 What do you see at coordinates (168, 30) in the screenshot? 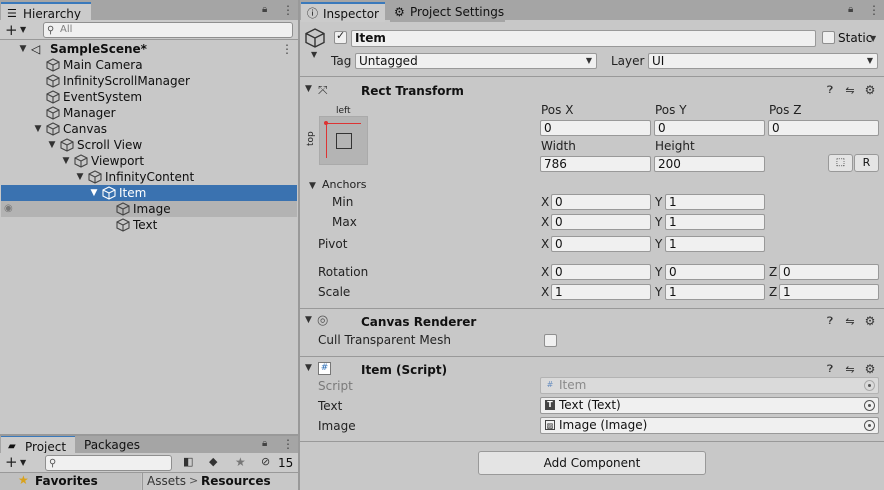
I see `search-input: ⚲ All` at bounding box center [168, 30].